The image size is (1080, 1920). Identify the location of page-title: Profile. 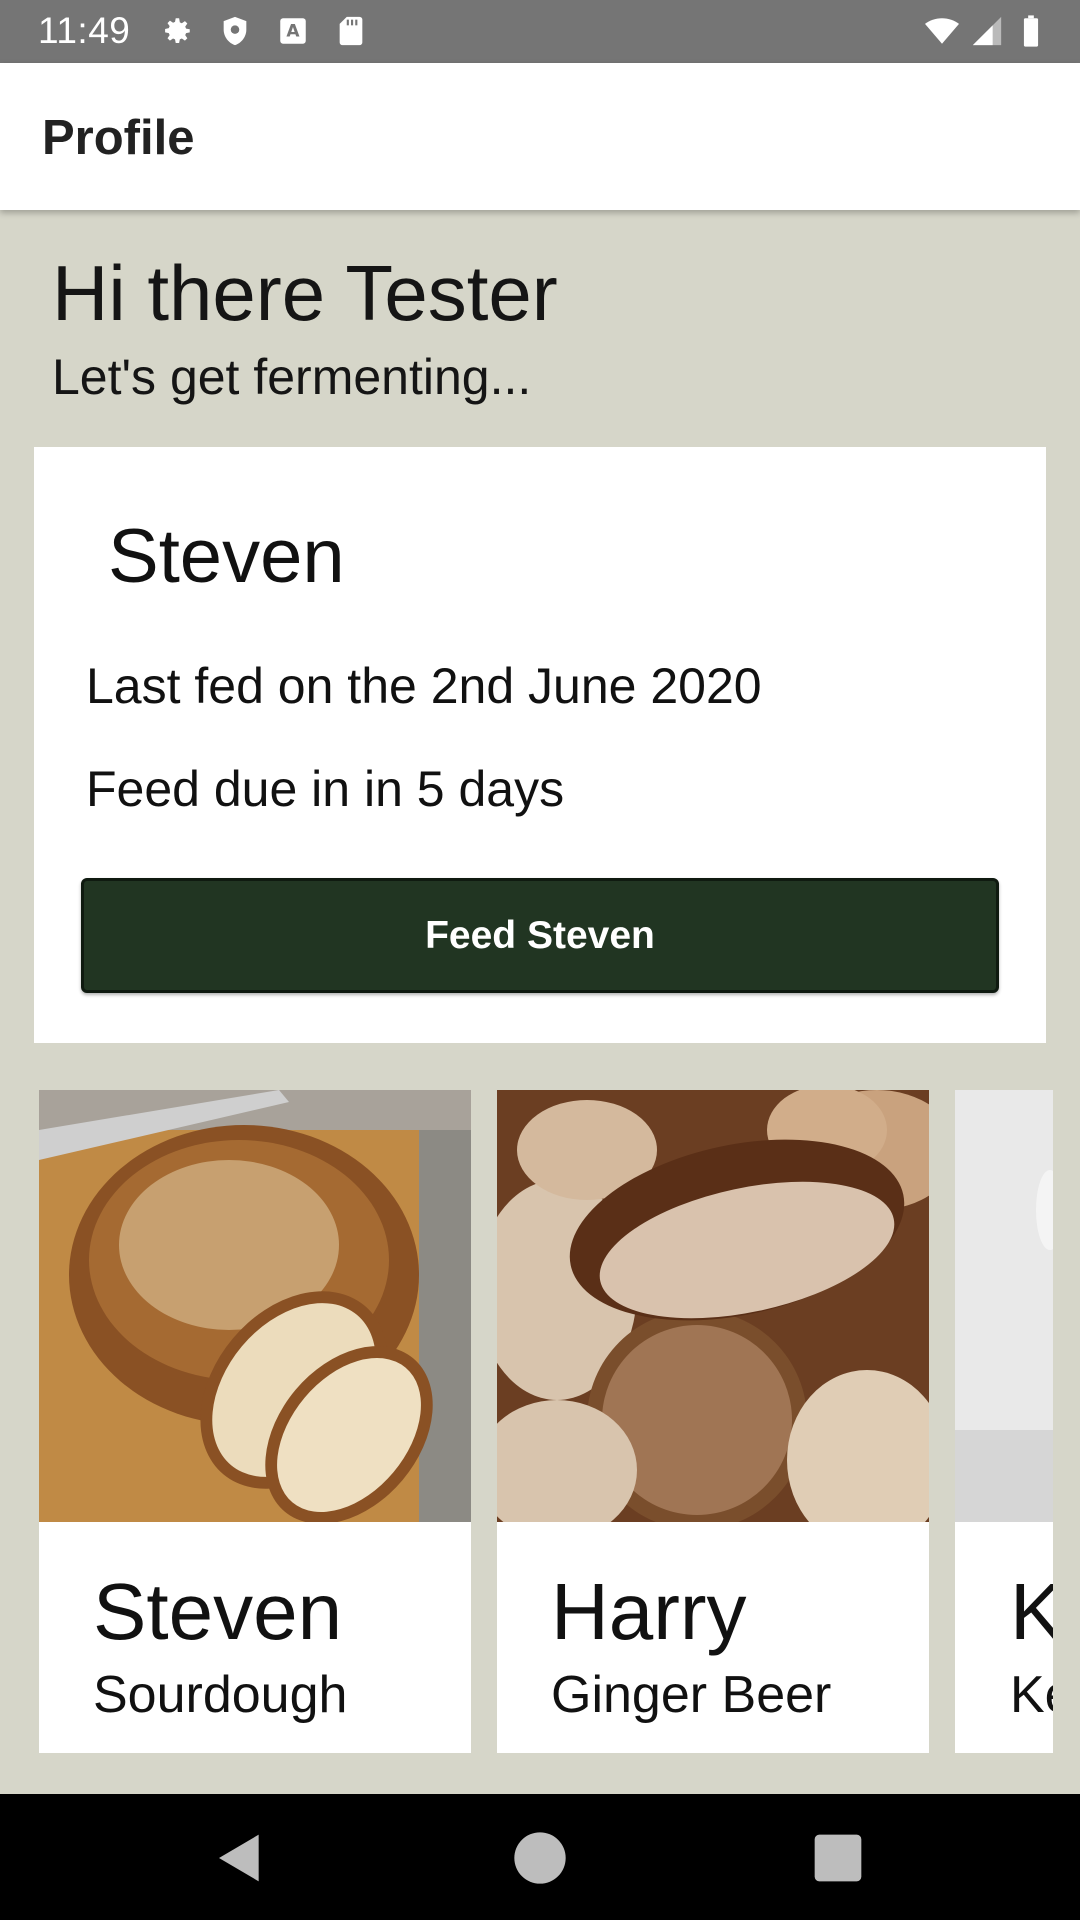
(118, 138).